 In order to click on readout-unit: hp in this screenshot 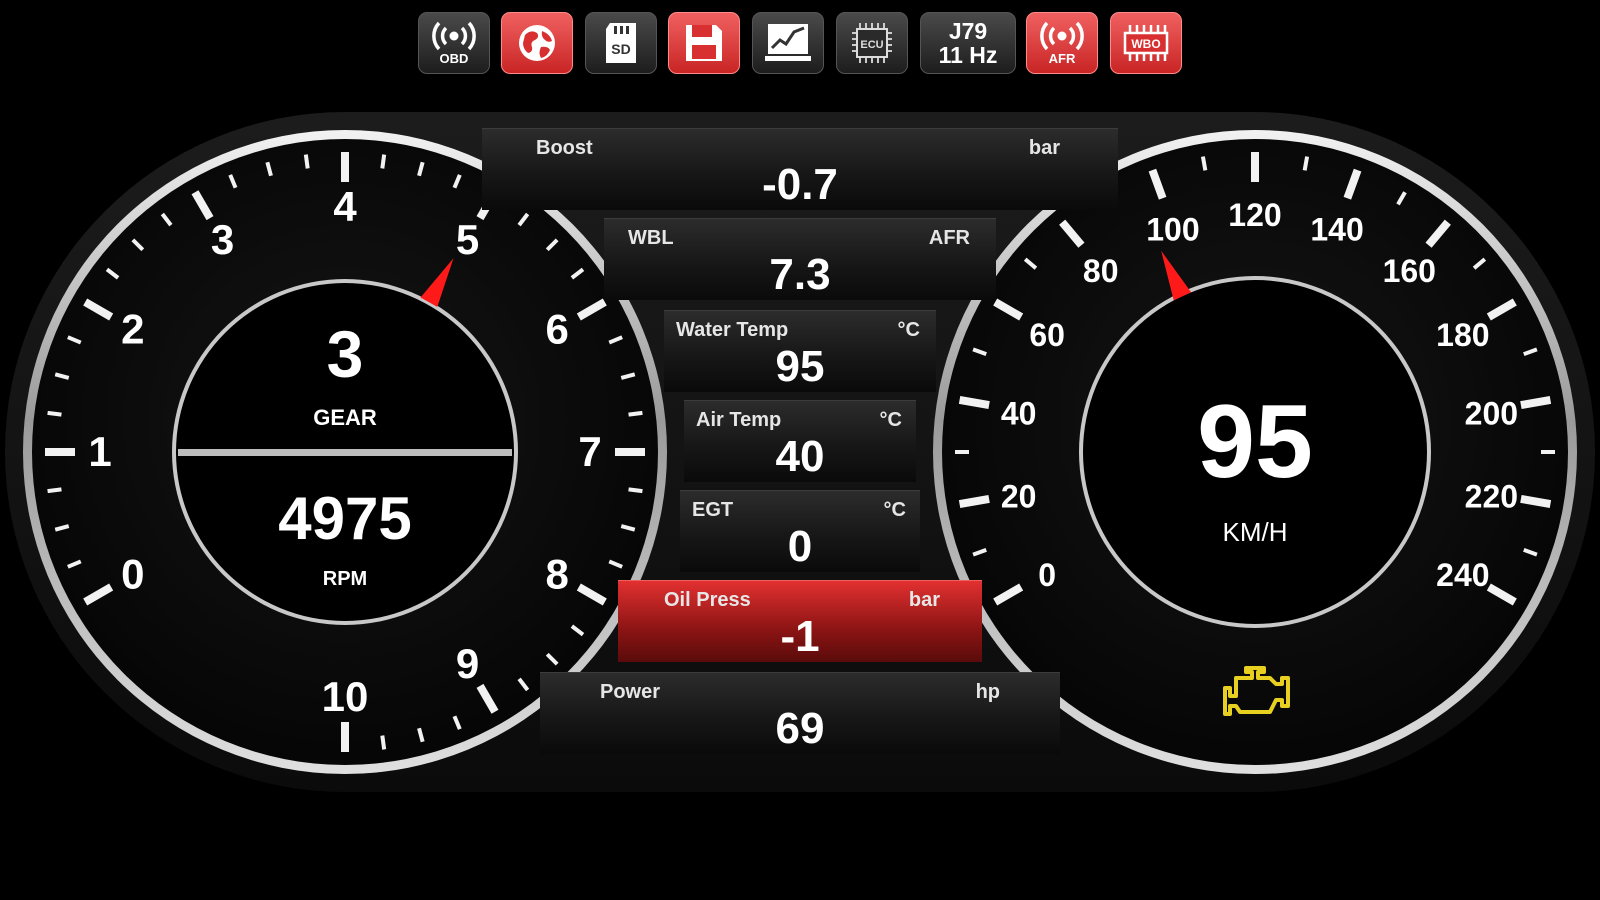, I will do `click(987, 692)`.